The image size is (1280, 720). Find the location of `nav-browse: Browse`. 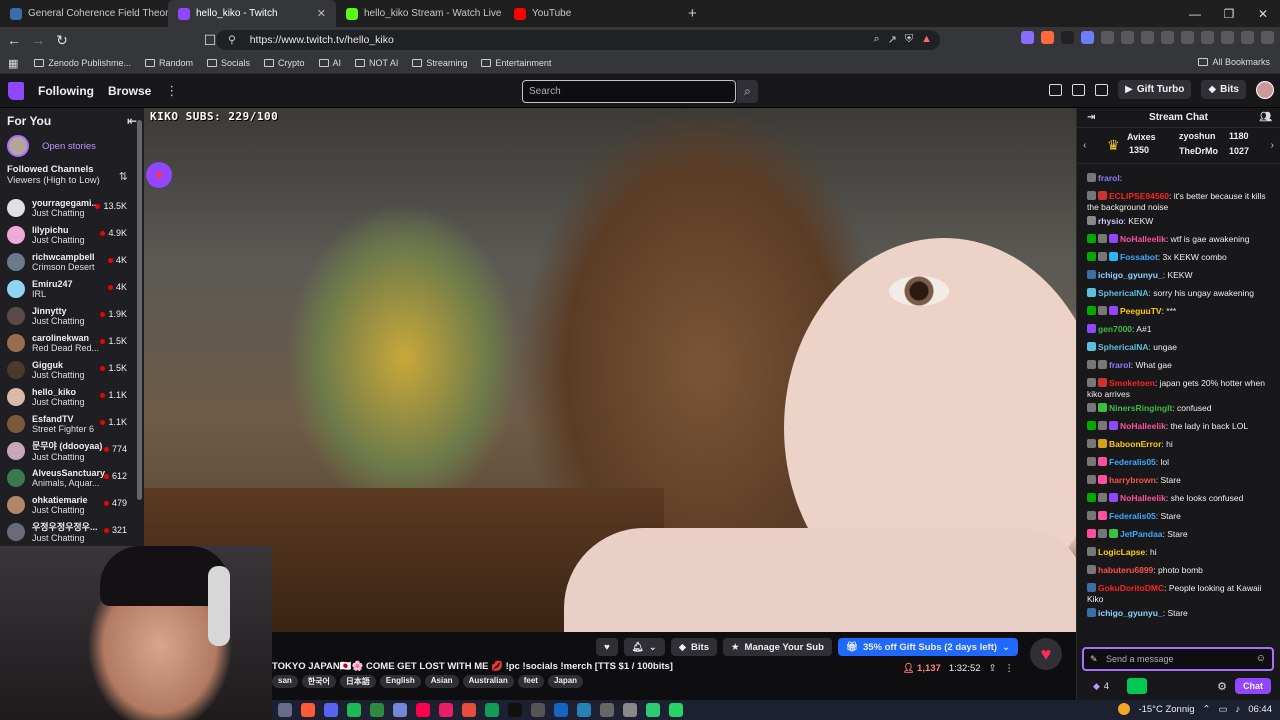

nav-browse: Browse is located at coordinates (129, 91).